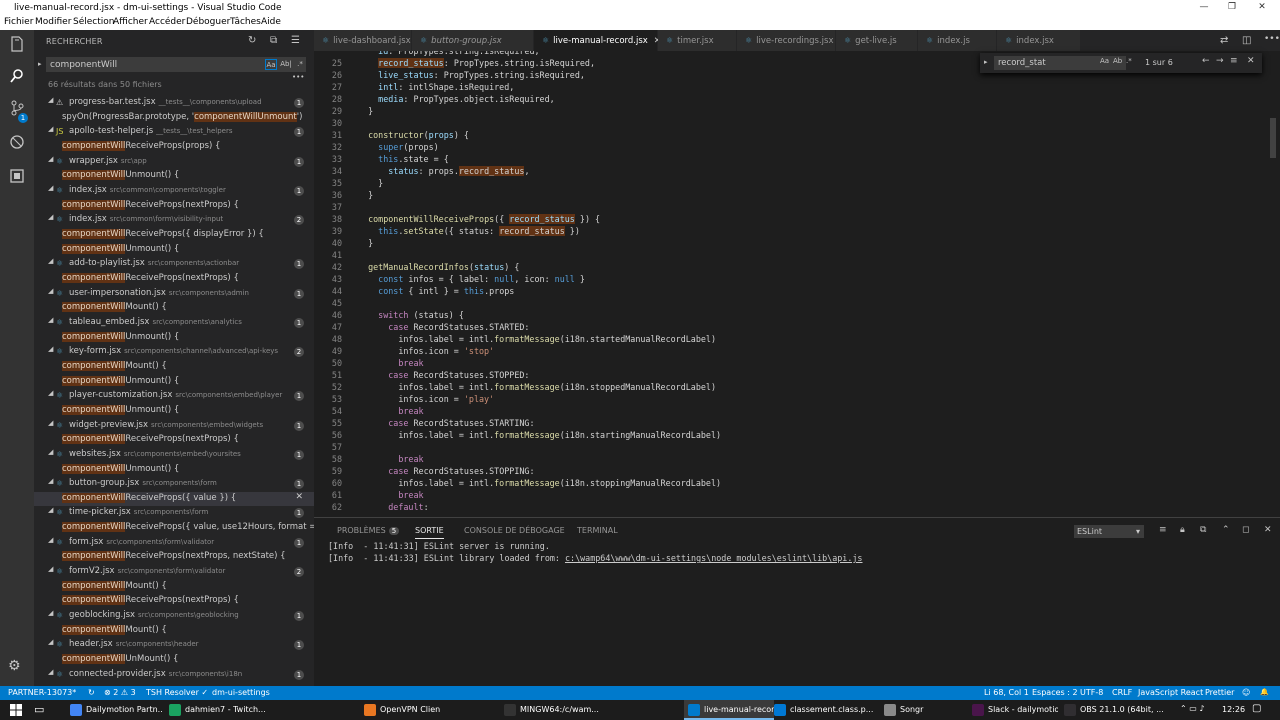  I want to click on search-result-file: ◢ ⚛ time-picker.jsx src\components\form 1, so click(174, 513).